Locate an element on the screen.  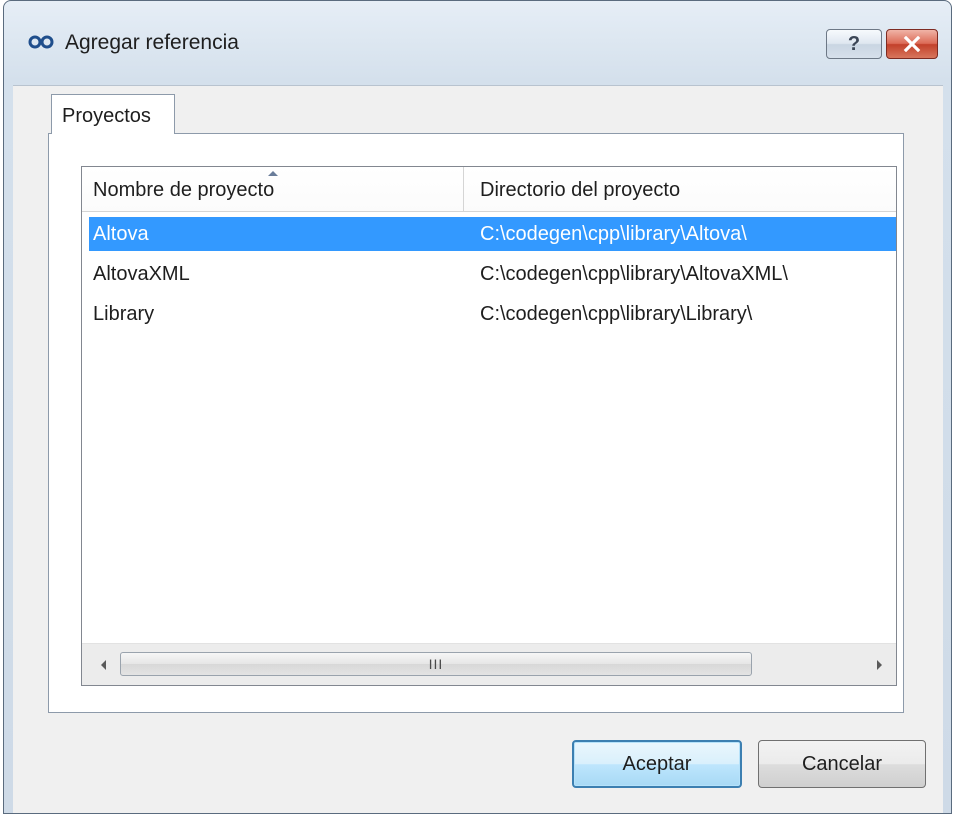
scroll-left-button is located at coordinates (103, 664).